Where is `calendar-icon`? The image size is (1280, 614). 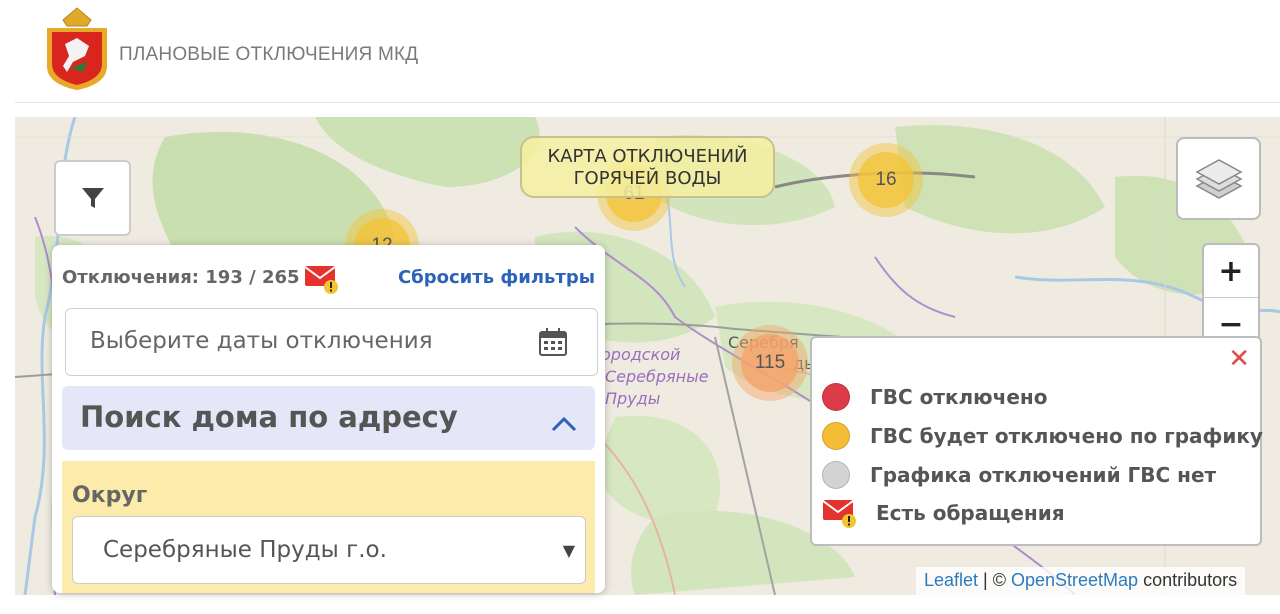 calendar-icon is located at coordinates (553, 342).